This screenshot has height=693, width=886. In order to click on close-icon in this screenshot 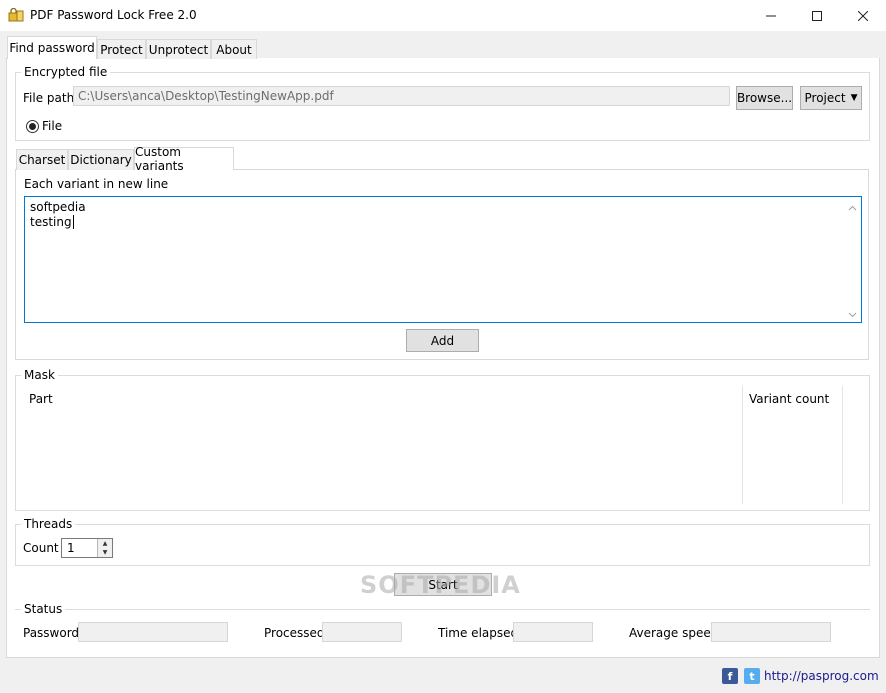, I will do `click(863, 15)`.